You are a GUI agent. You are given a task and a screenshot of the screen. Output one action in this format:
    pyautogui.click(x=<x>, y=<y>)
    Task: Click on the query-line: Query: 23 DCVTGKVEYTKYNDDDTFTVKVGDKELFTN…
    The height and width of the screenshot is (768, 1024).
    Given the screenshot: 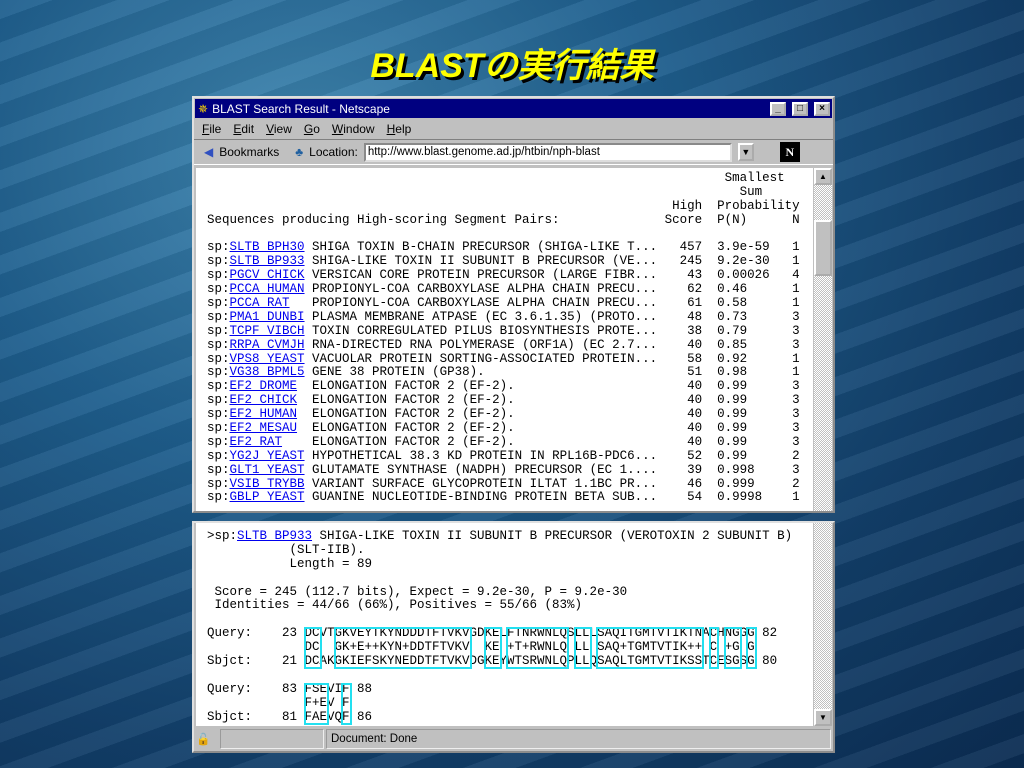 What is the action you would take?
    pyautogui.click(x=492, y=633)
    